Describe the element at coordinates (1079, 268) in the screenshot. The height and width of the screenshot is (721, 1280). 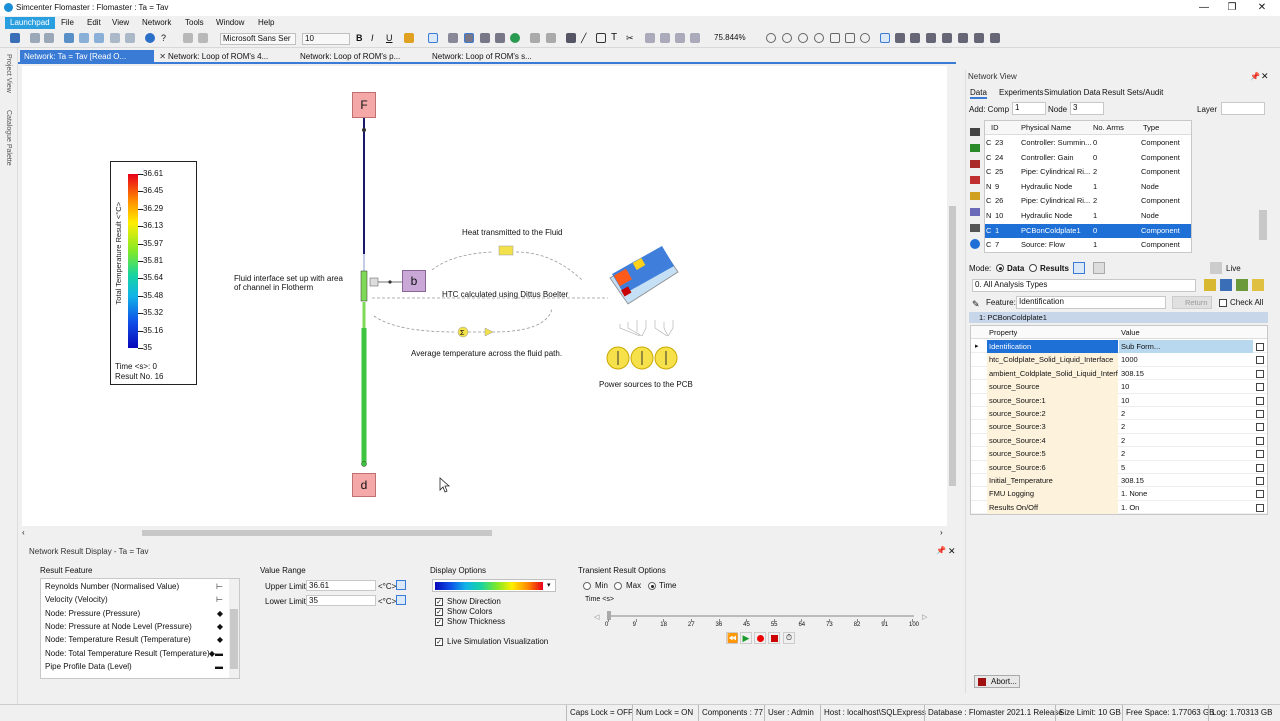
I see `view-list-icon` at that location.